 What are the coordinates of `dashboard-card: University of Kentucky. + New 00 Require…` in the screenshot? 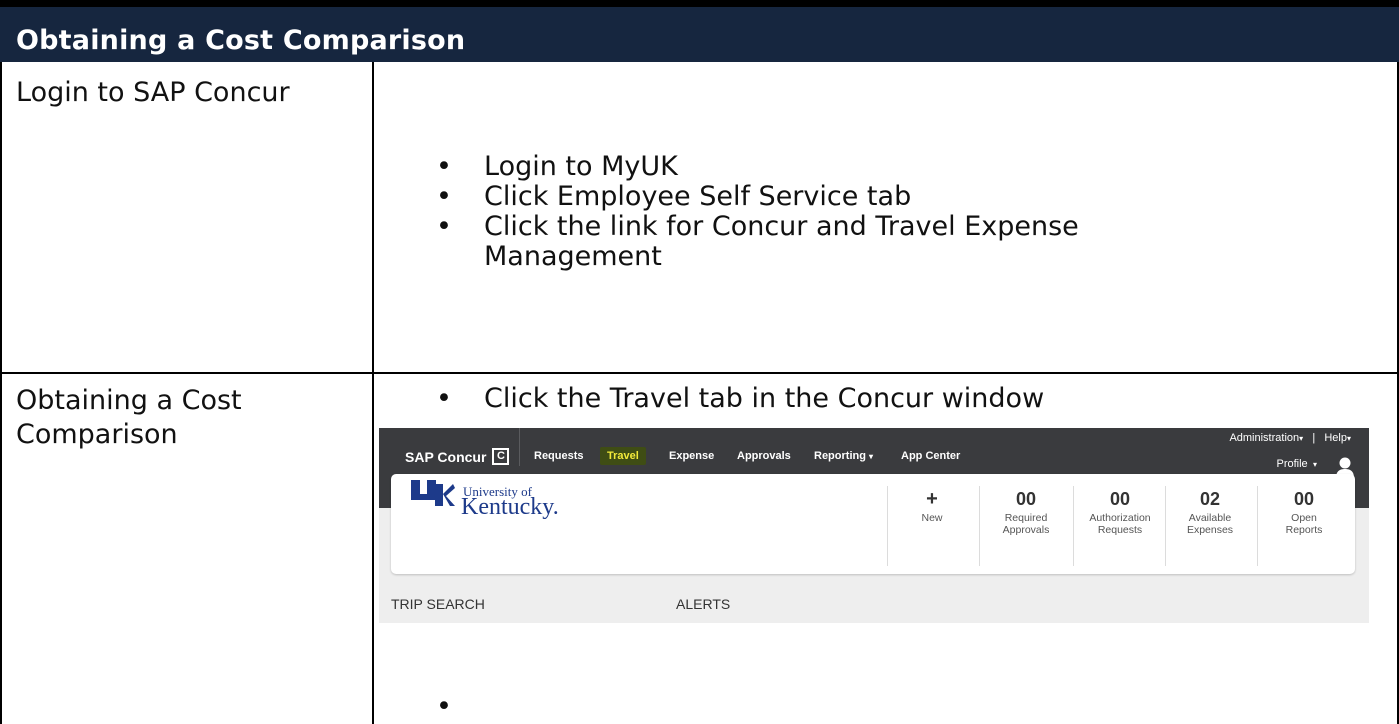 It's located at (873, 524).